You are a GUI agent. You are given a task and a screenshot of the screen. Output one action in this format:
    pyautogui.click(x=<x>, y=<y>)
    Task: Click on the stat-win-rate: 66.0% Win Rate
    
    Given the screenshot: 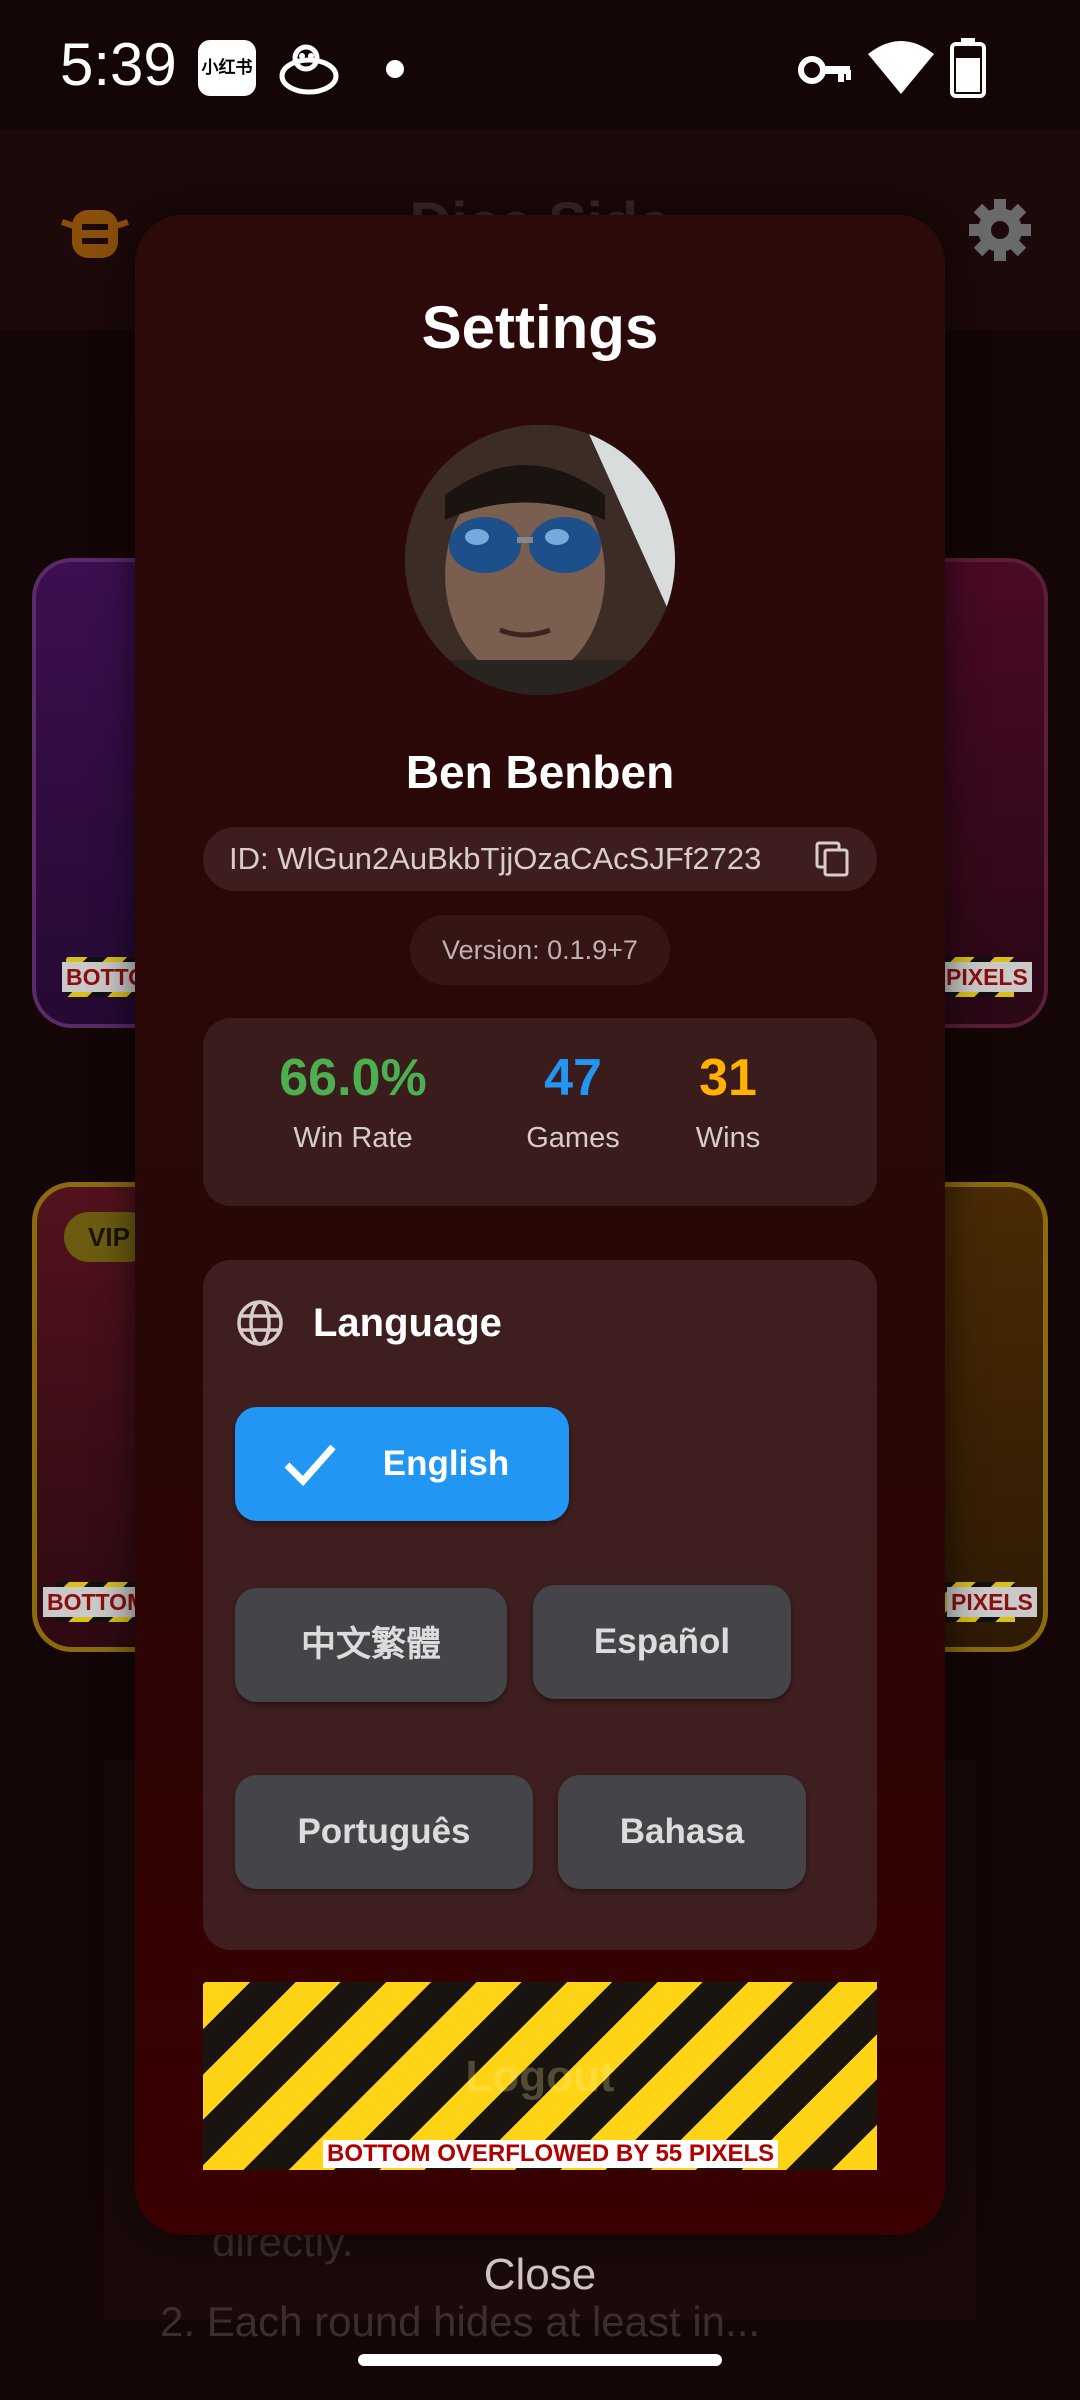 What is the action you would take?
    pyautogui.click(x=353, y=1101)
    